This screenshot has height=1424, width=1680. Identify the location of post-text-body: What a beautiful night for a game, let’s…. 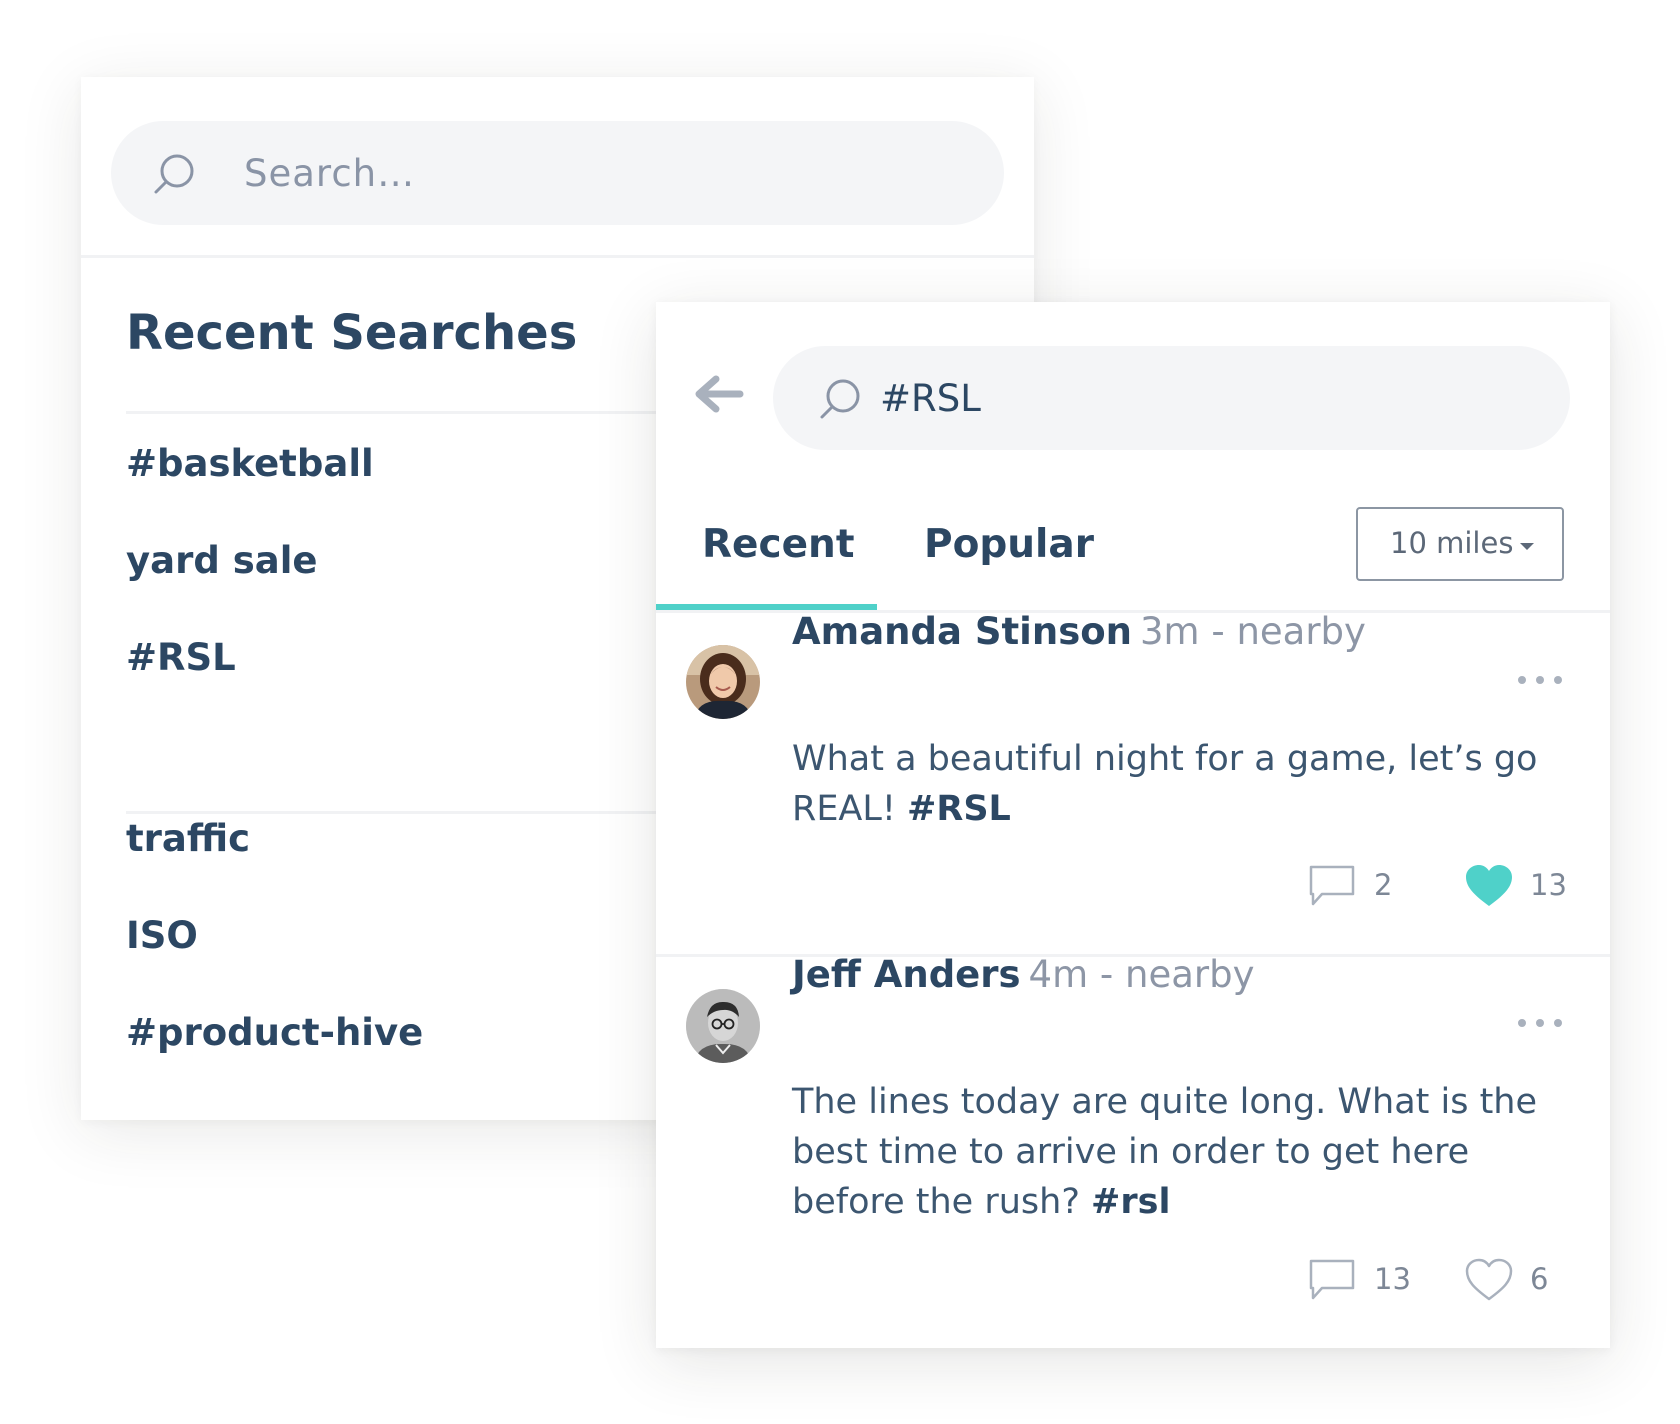
(1165, 784).